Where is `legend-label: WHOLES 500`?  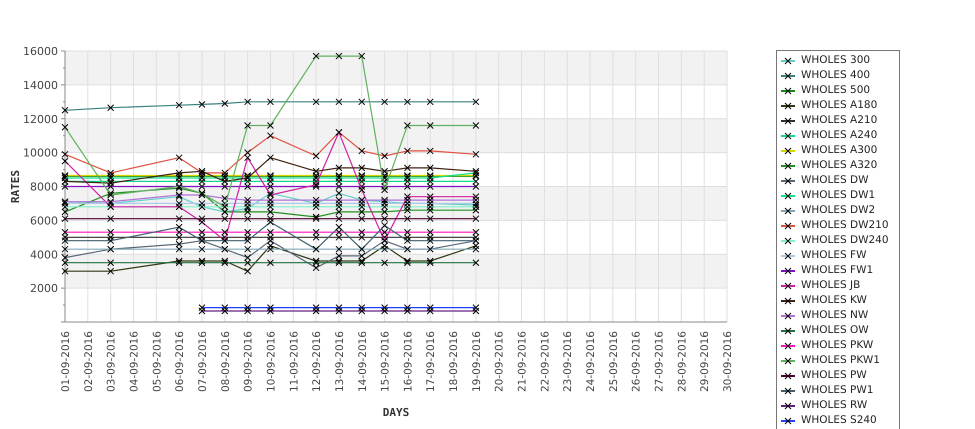 legend-label: WHOLES 500 is located at coordinates (835, 90).